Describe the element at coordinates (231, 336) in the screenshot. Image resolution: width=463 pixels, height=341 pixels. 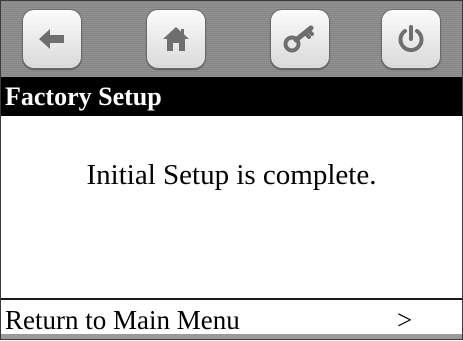
I see `bottom-divider` at that location.